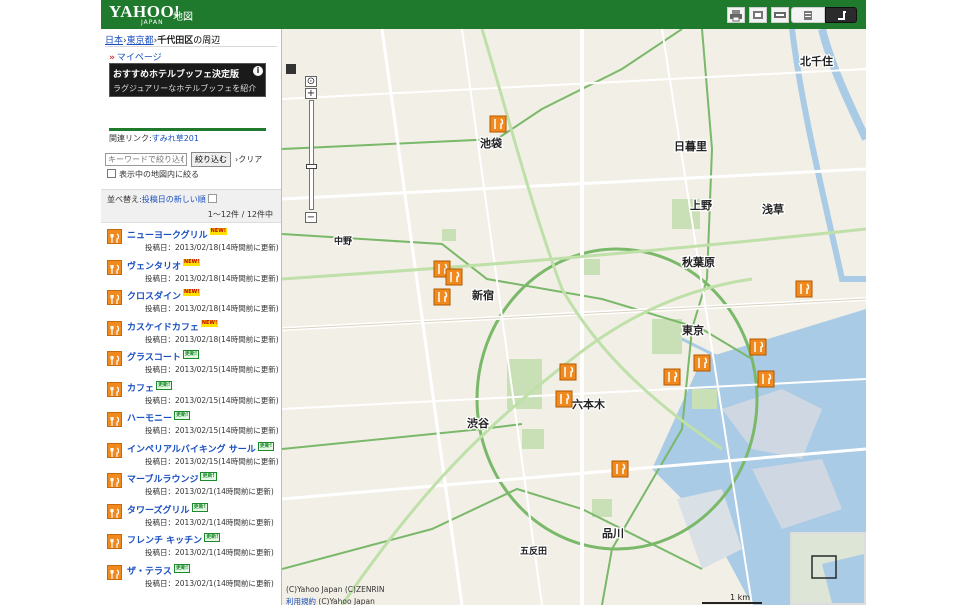 This screenshot has height=605, width=968. I want to click on list-item: マーブルラウンジ 更新! 投稿日：2013/02/1(14時間前に更新), so click(191, 486).